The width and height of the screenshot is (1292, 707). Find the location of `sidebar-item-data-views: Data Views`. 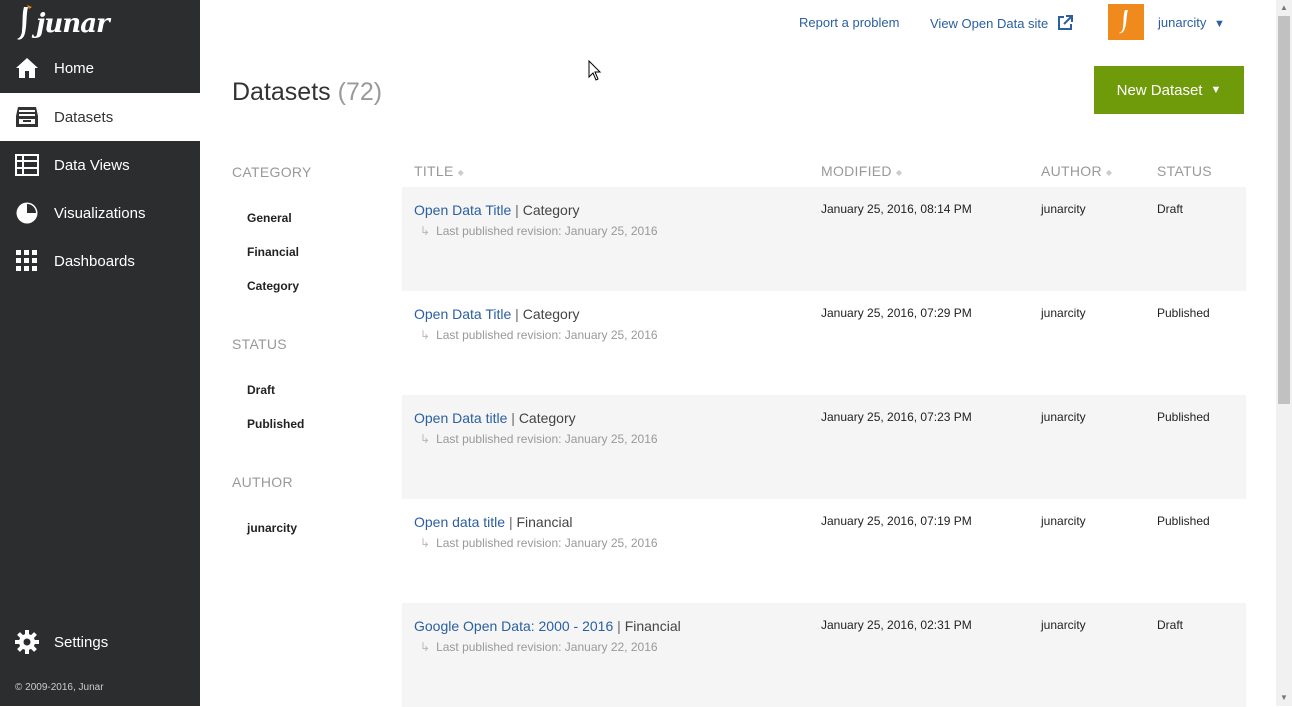

sidebar-item-data-views: Data Views is located at coordinates (100, 165).